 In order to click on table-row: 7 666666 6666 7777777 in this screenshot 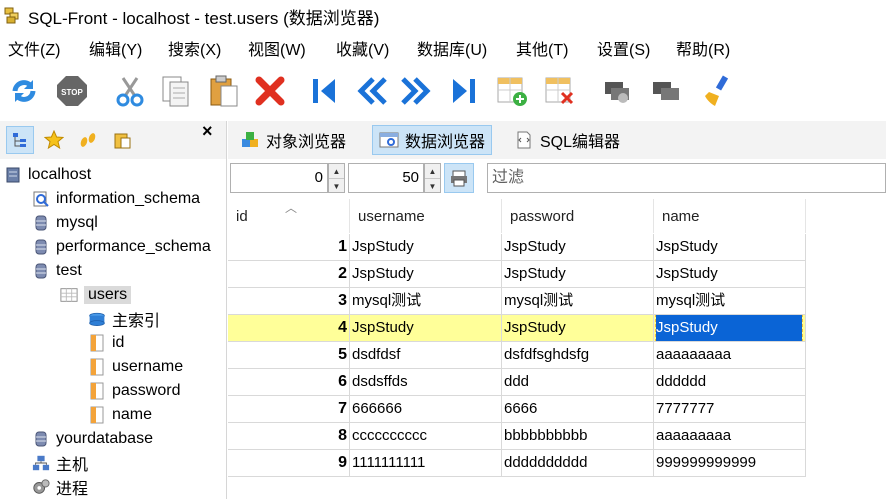, I will do `click(517, 409)`.